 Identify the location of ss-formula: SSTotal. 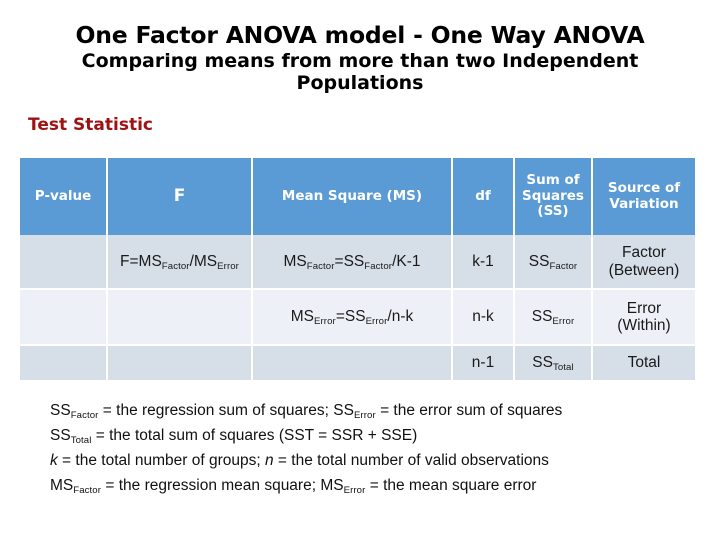
(553, 364).